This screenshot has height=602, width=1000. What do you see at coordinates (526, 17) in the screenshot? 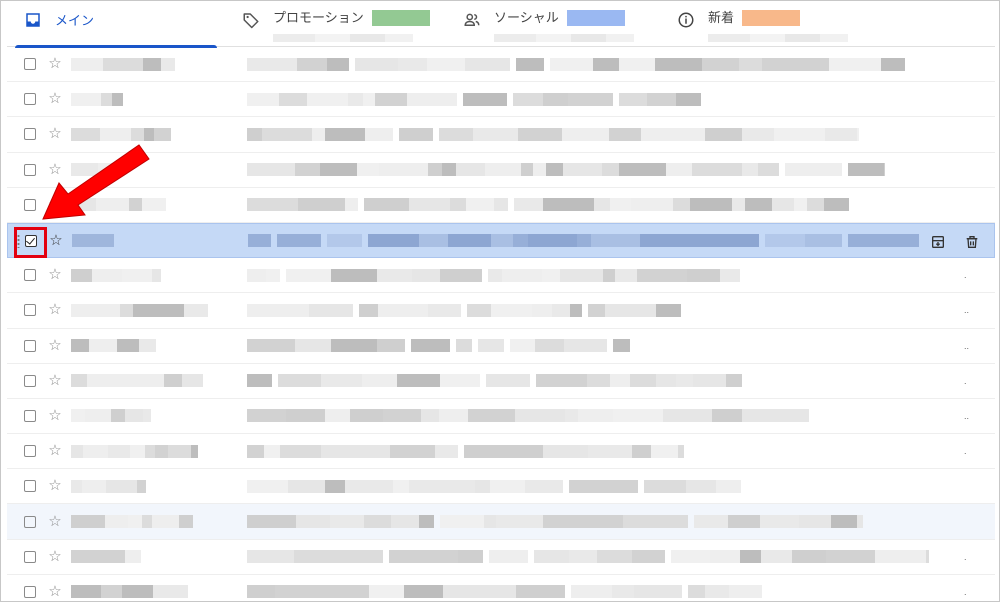
I see `tab-social-label: ソーシャル` at bounding box center [526, 17].